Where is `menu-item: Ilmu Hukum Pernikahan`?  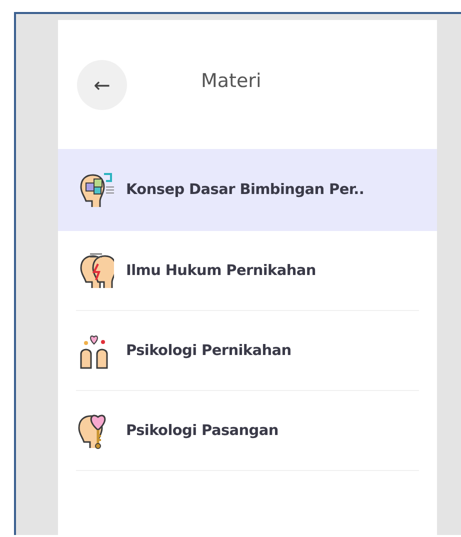
menu-item: Ilmu Hukum Pernikahan is located at coordinates (247, 271).